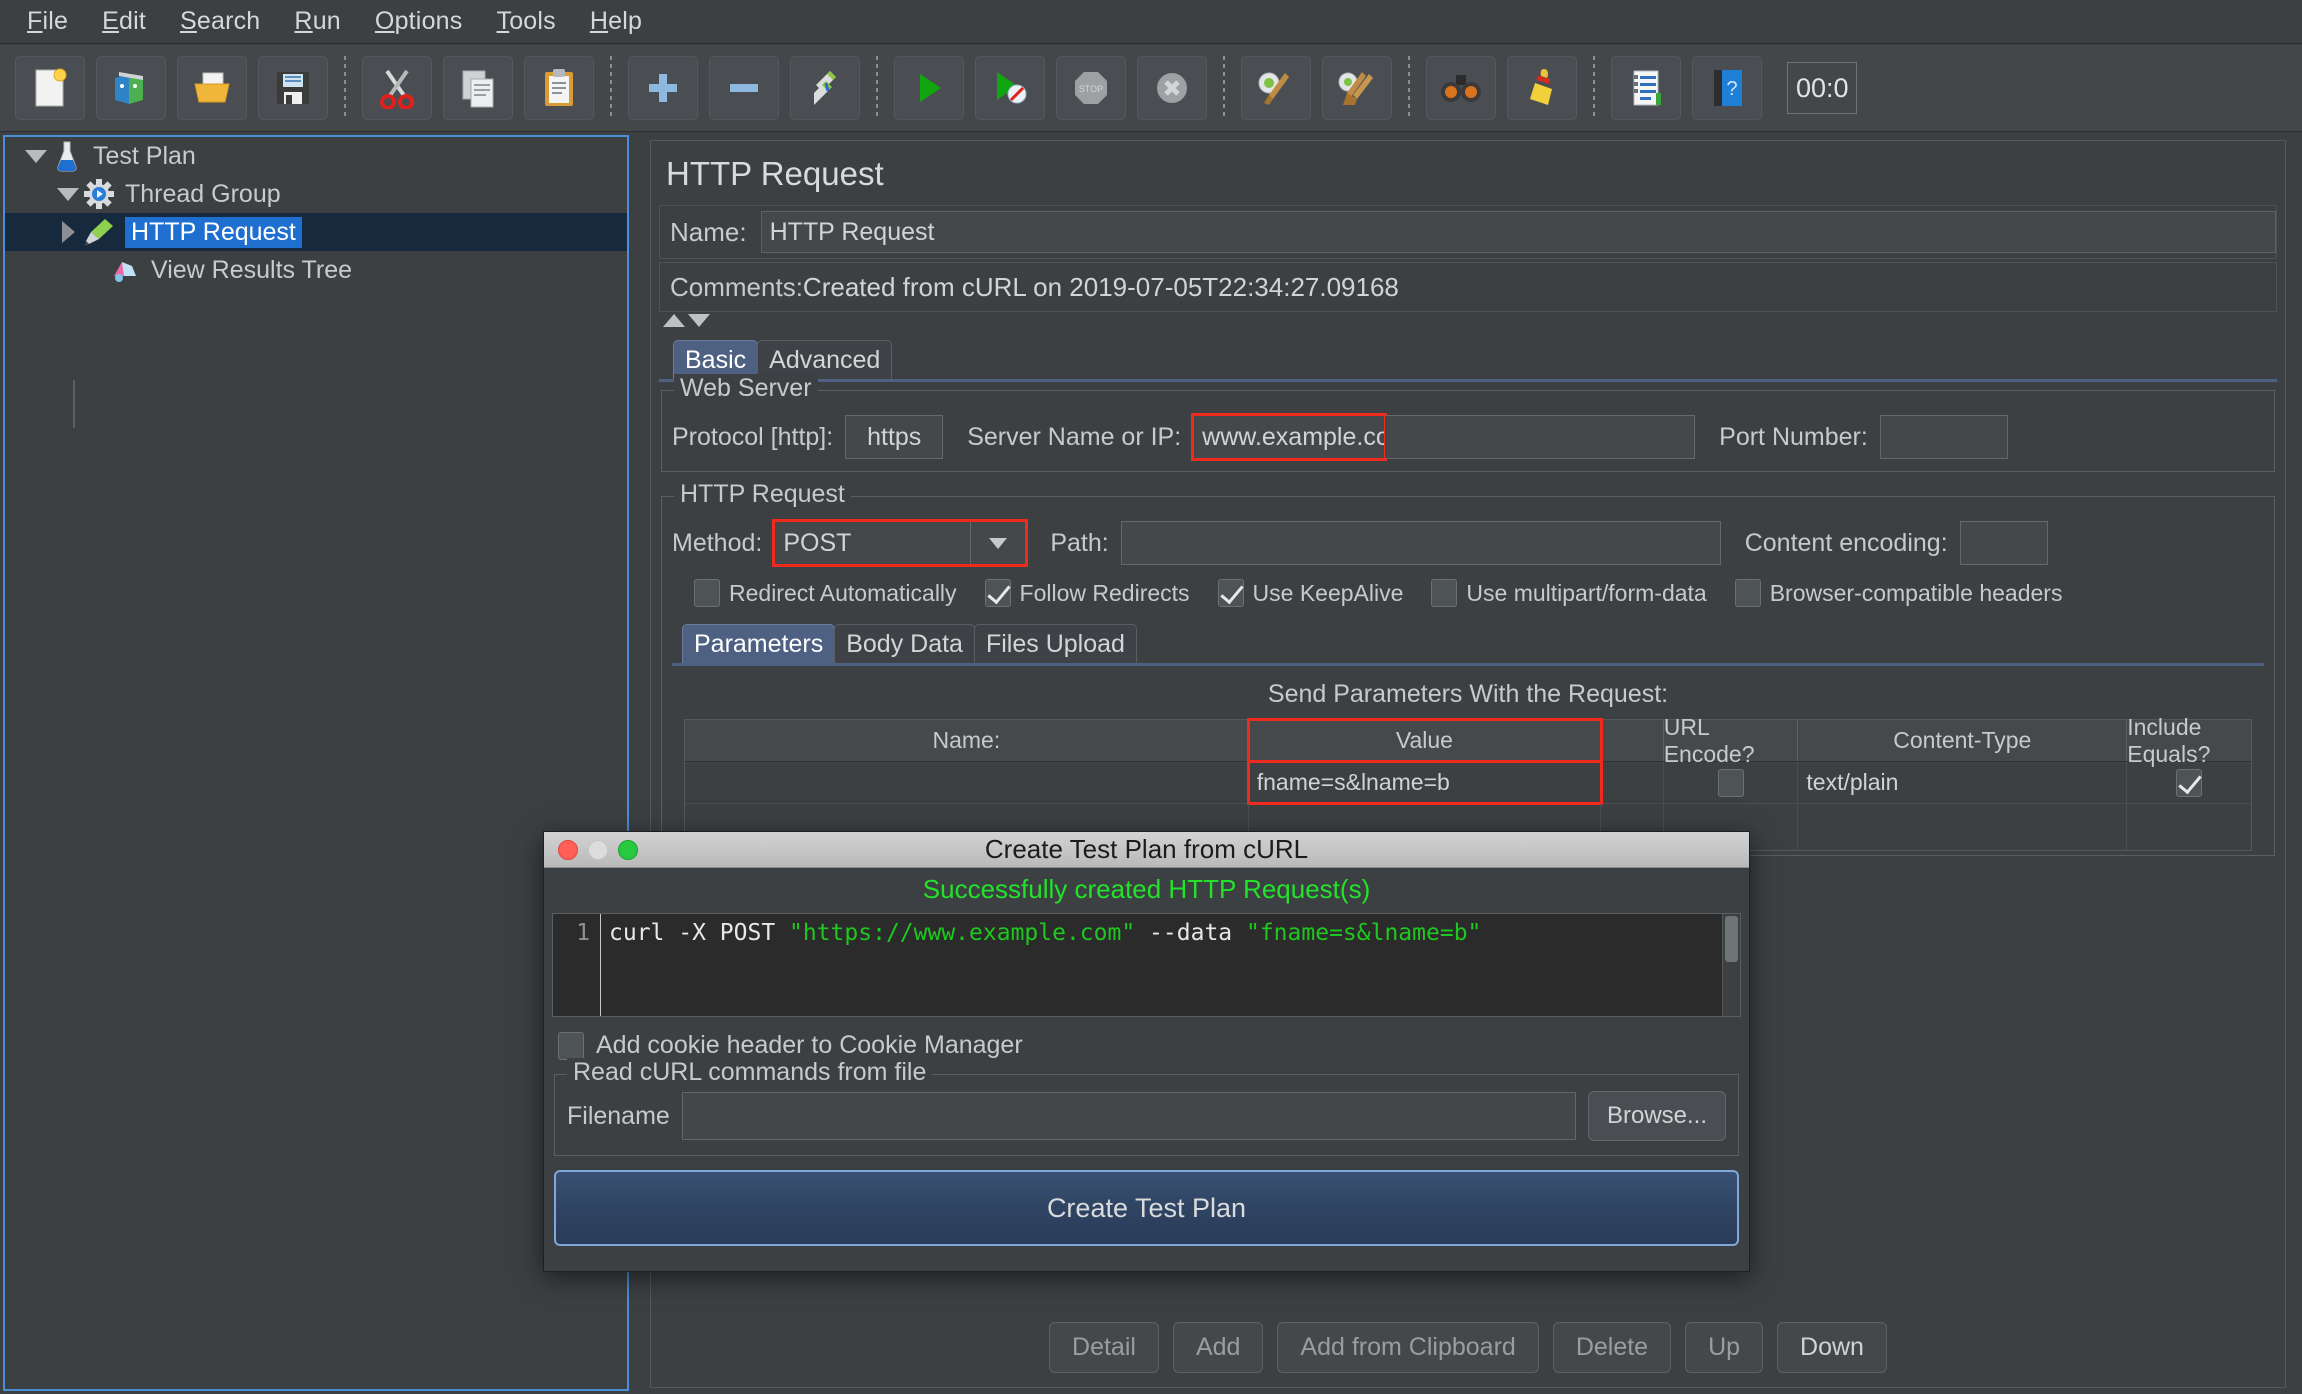  I want to click on menu-options: Options, so click(419, 21).